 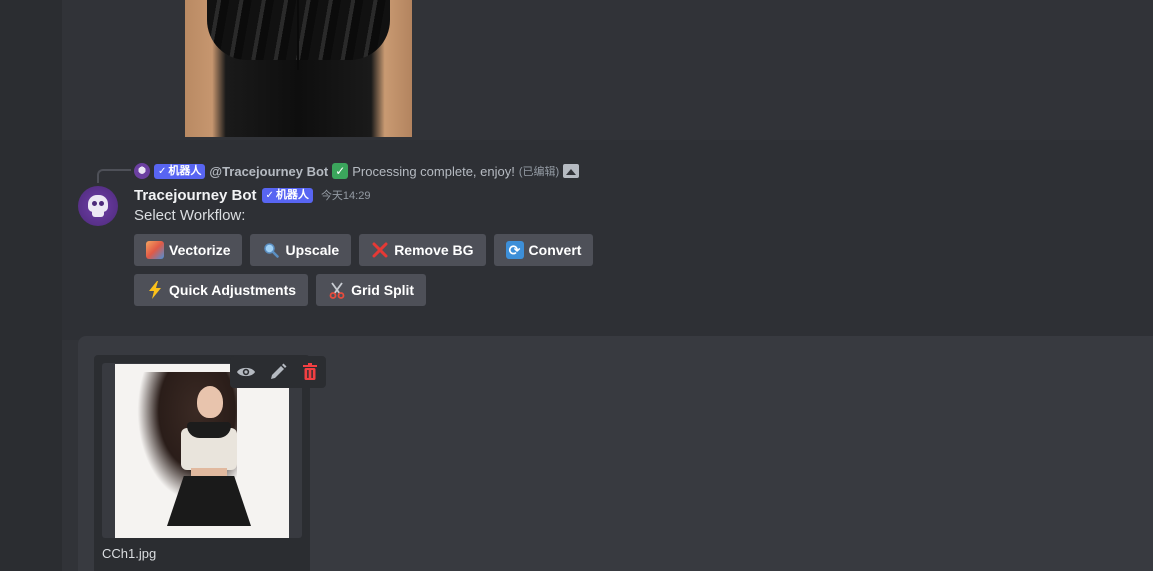 I want to click on attachment-toolbar, so click(x=278, y=372).